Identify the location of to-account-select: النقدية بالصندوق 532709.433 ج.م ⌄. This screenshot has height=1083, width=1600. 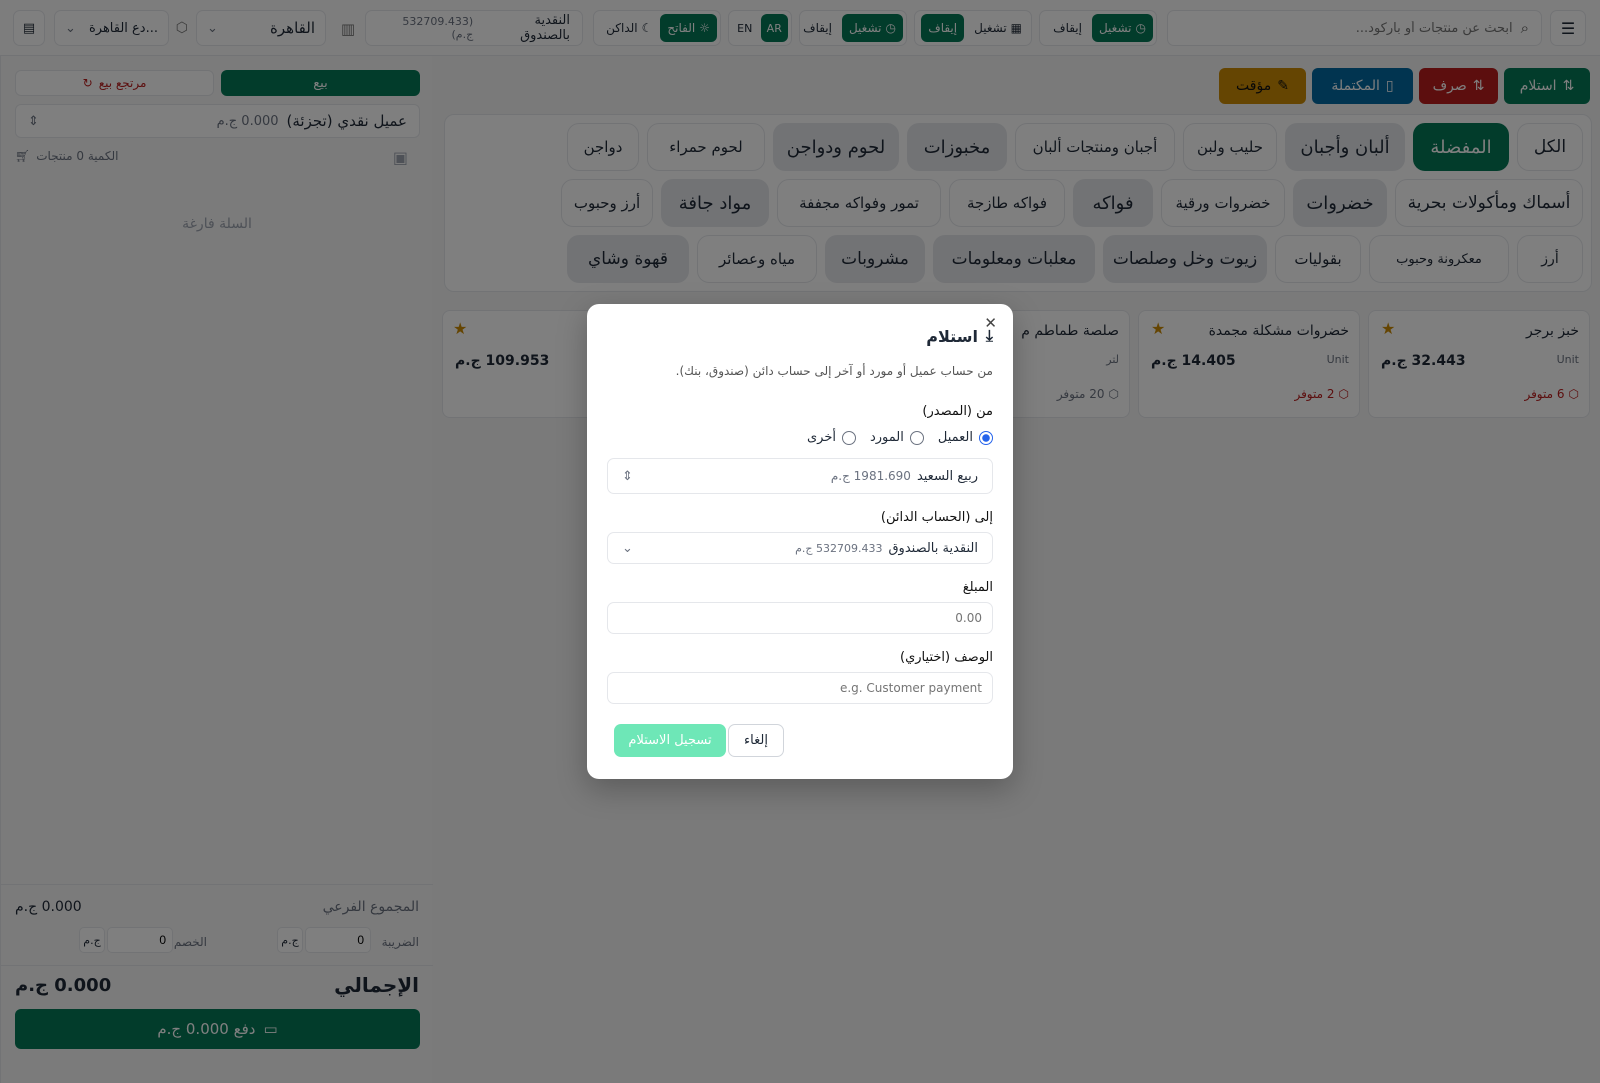
(800, 548).